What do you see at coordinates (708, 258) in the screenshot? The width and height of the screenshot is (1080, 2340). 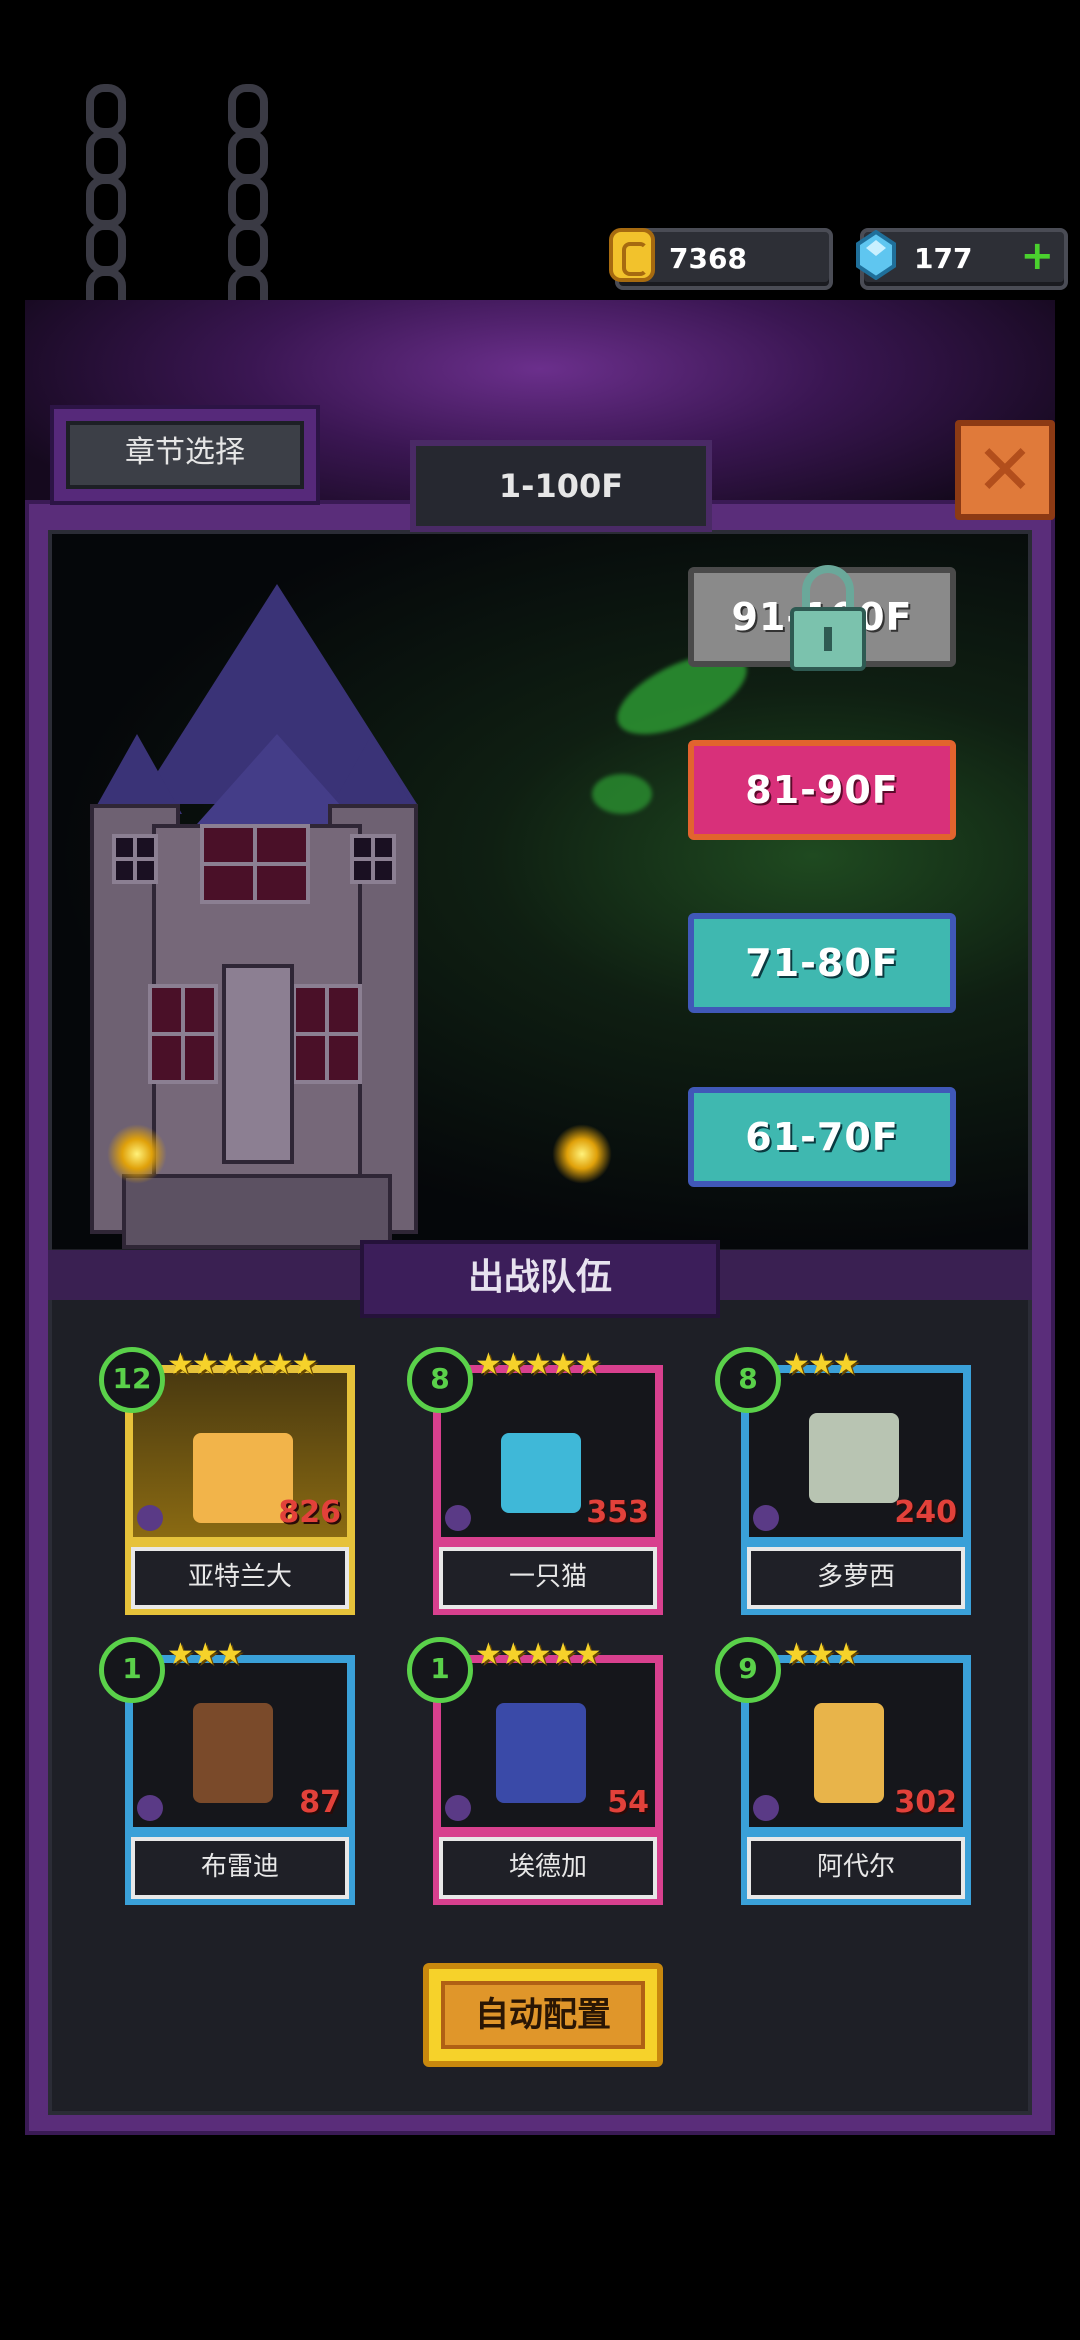 I see `gold-value: 7368` at bounding box center [708, 258].